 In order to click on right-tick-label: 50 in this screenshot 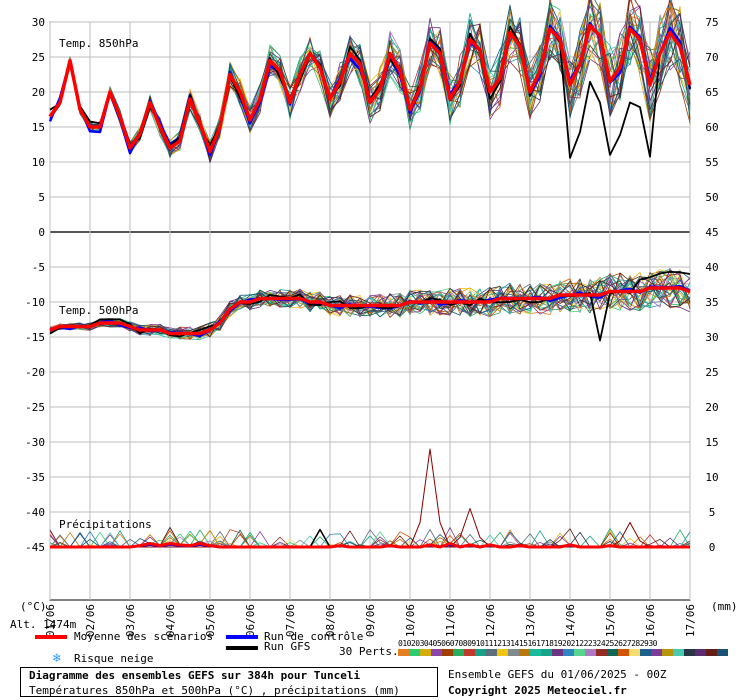, I will do `click(711, 197)`.